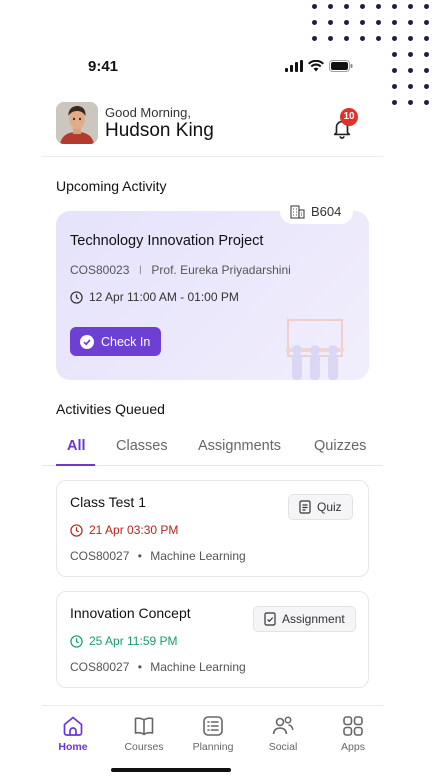  Describe the element at coordinates (142, 446) in the screenshot. I see `tab-classes: Classes` at that location.